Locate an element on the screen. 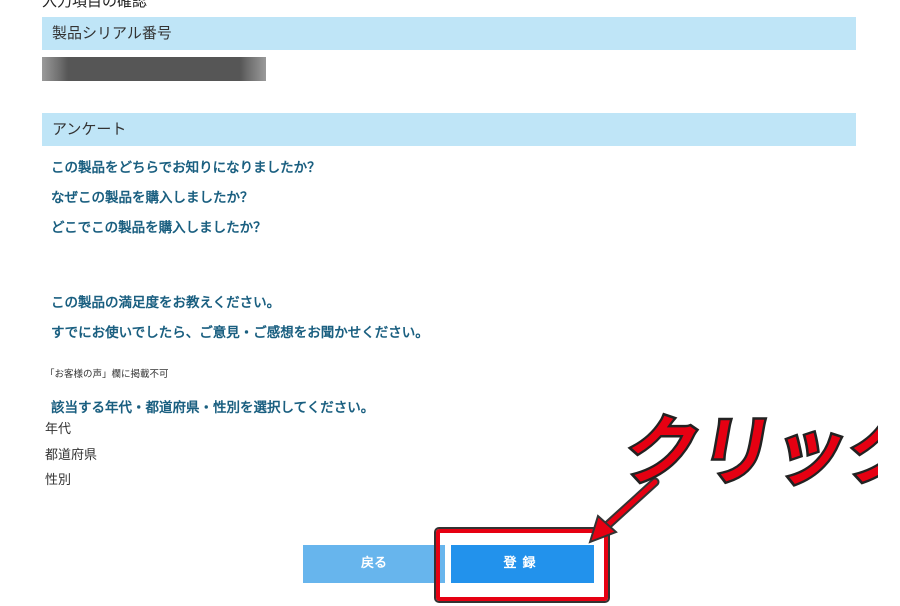 This screenshot has width=900, height=606. serial-section-header: 製品シリアル番号 is located at coordinates (449, 33).